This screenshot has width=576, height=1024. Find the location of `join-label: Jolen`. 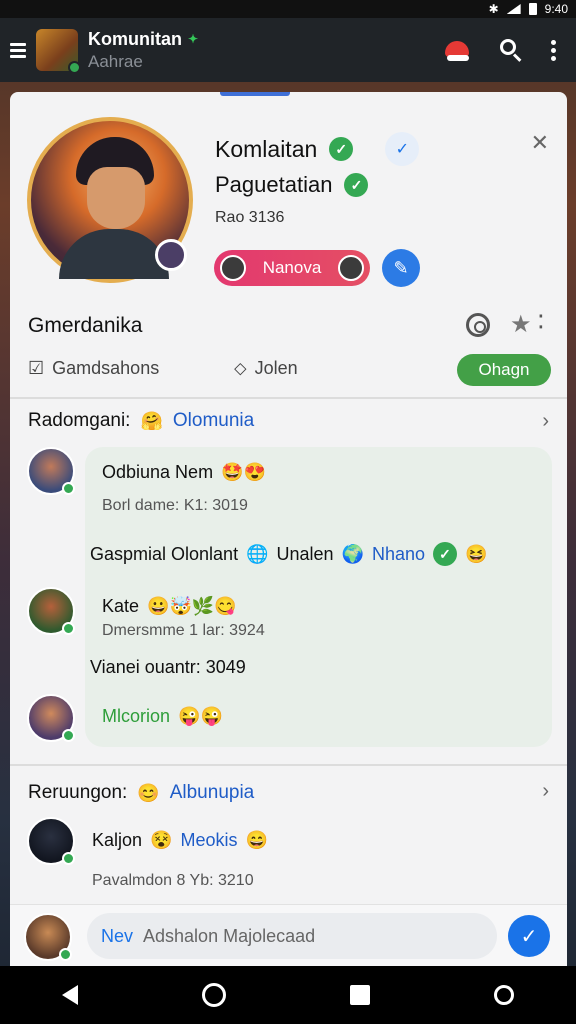

join-label: Jolen is located at coordinates (276, 368).